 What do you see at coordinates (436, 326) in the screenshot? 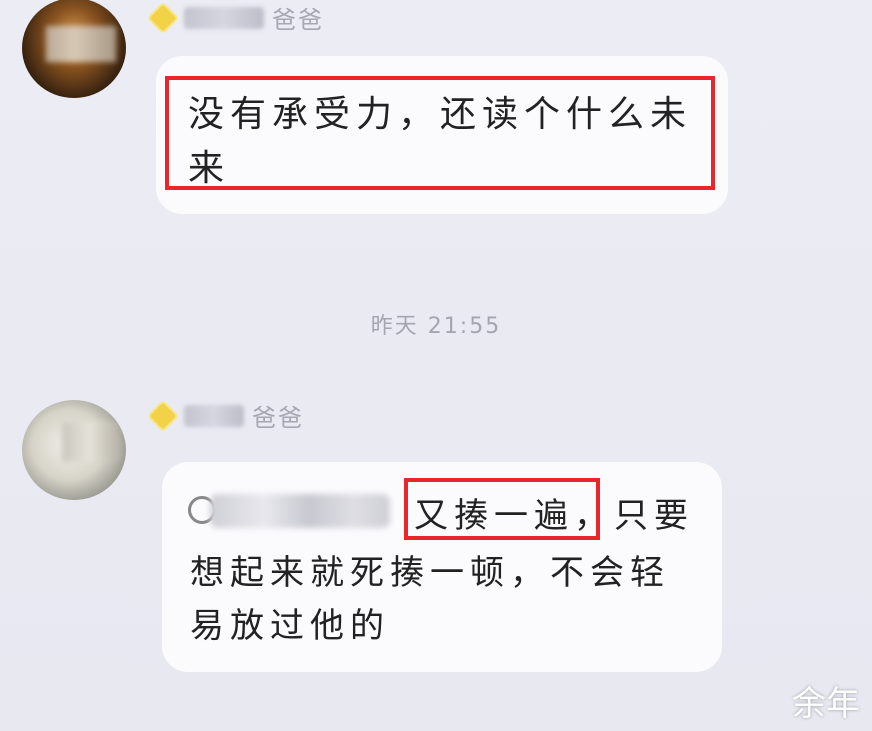
I see `timestamp: 昨天 21:55` at bounding box center [436, 326].